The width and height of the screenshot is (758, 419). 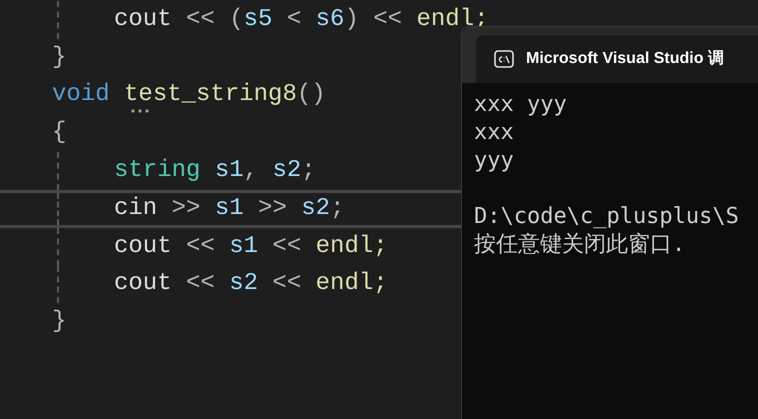 I want to click on code-line: void test_string8(), so click(x=189, y=95).